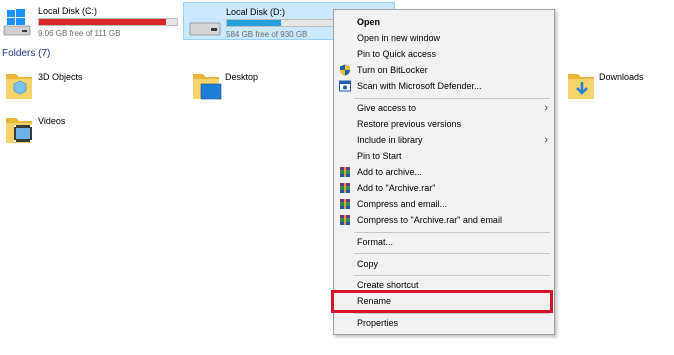 The image size is (674, 355). Describe the element at coordinates (444, 188) in the screenshot. I see `menu-item-add-archive-rar: Add to "Archive.rar"` at that location.